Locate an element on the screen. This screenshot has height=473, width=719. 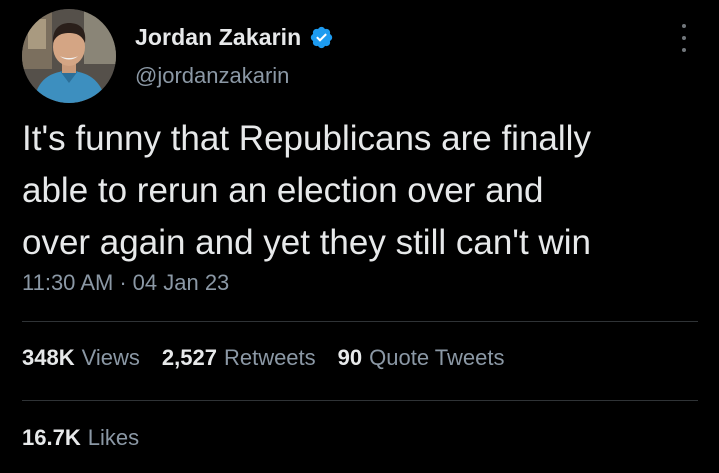
quote-tweets-label: Quote Tweets is located at coordinates (437, 357).